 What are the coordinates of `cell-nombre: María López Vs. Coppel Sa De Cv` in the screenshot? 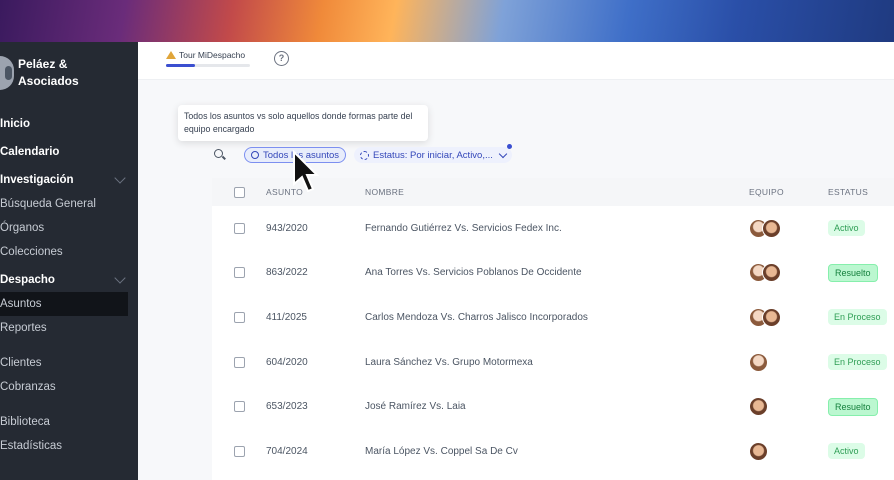 It's located at (557, 451).